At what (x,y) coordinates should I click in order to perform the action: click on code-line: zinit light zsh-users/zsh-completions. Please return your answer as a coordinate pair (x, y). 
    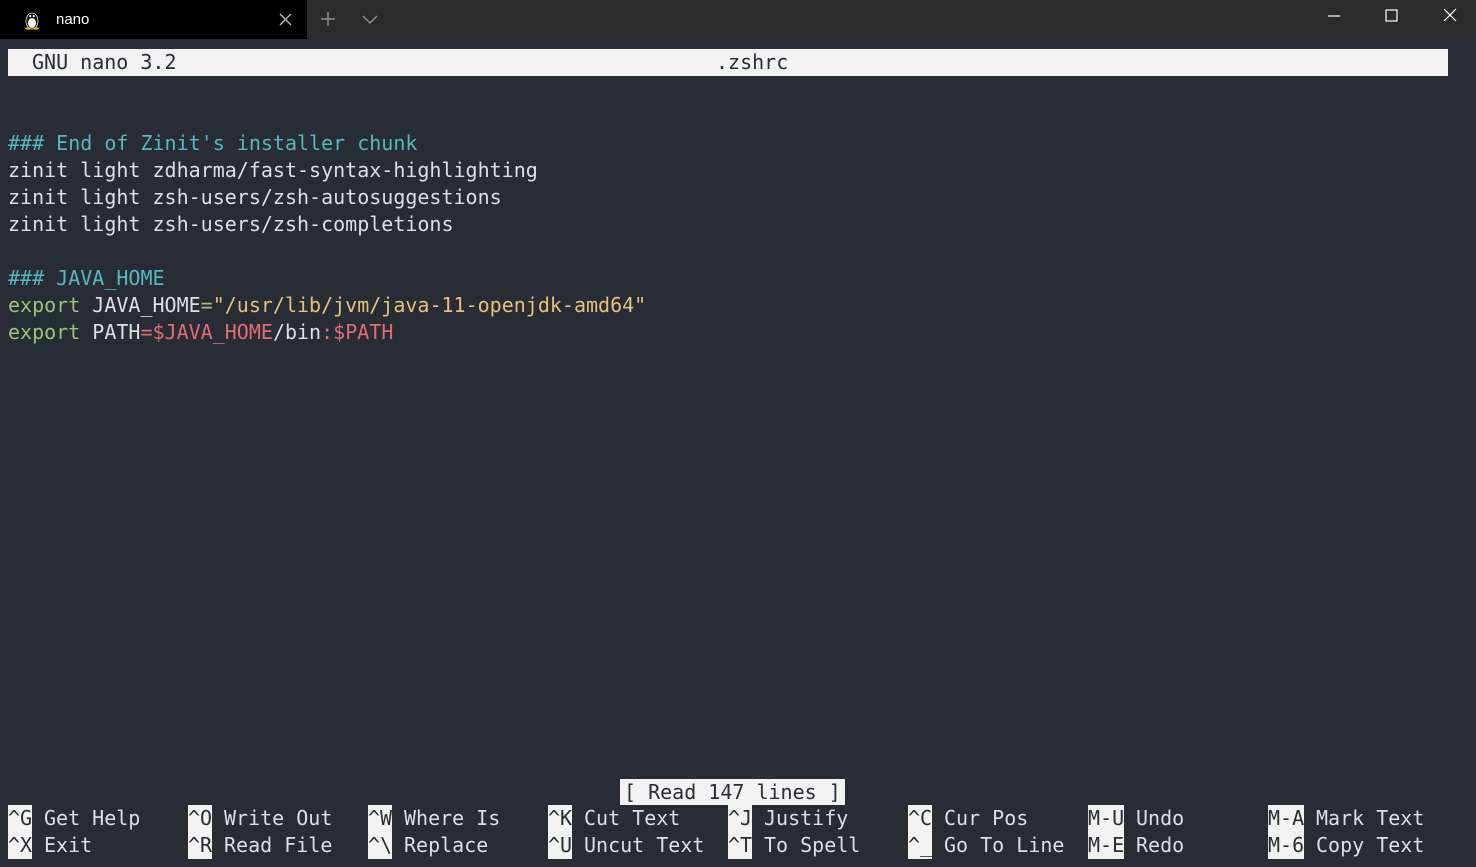
    Looking at the image, I should click on (231, 224).